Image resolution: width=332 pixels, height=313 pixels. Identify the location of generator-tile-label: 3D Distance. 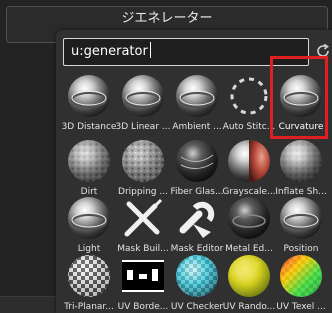
(89, 127).